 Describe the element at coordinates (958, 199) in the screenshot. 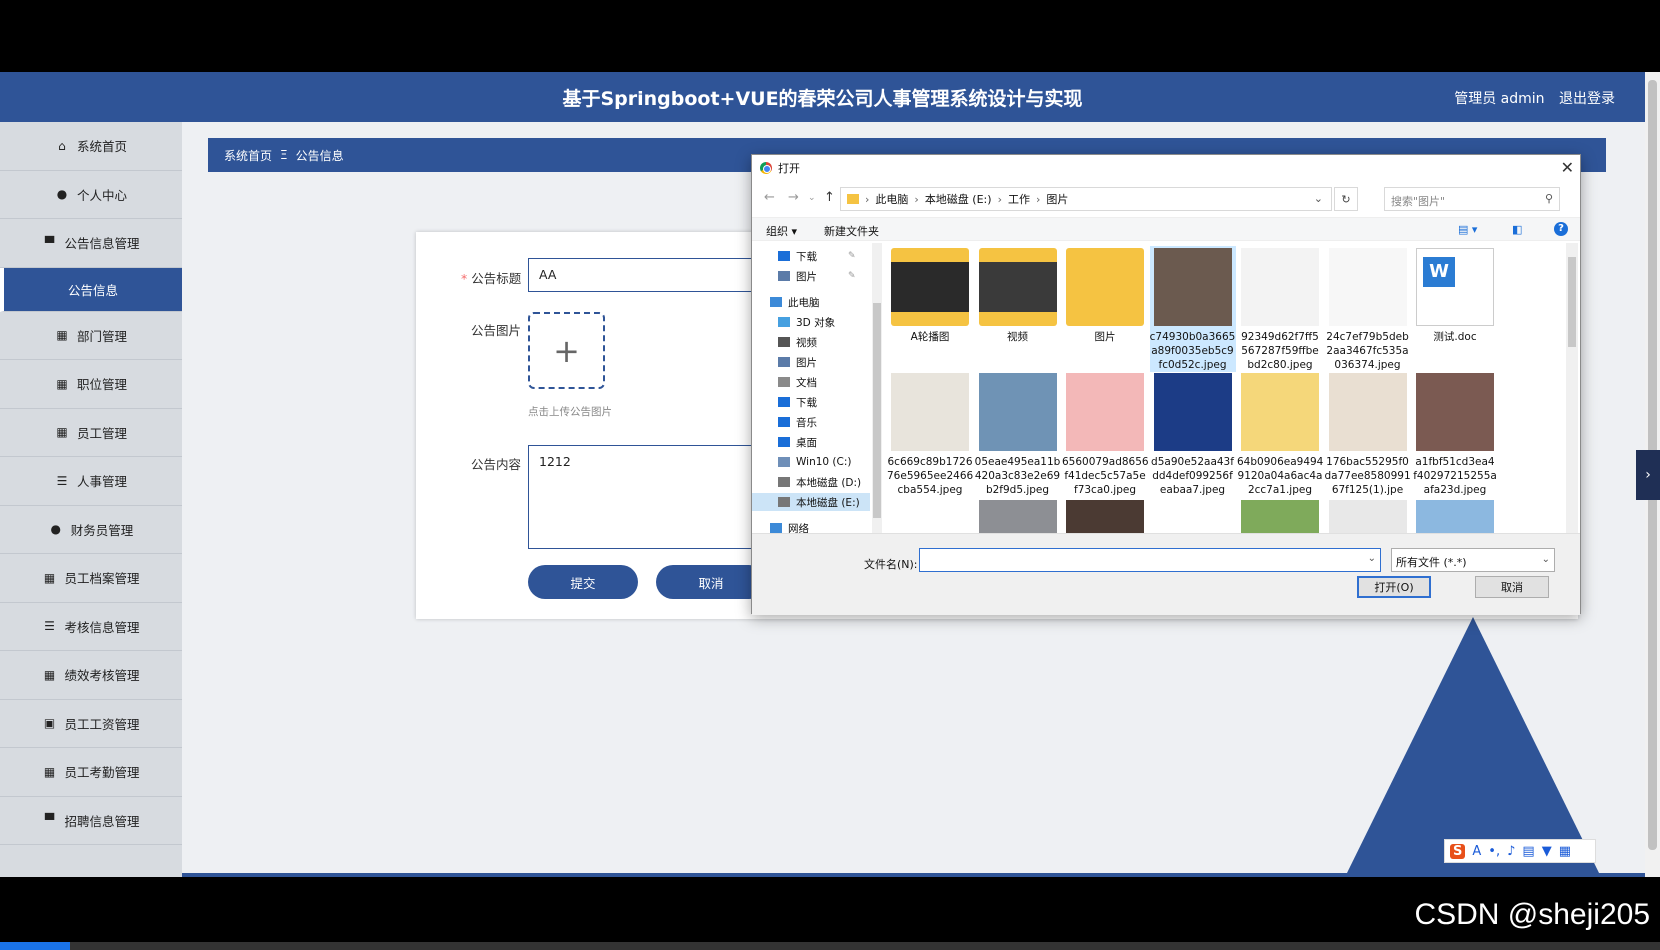

I see `path-segment: 本地磁盘 (E:)` at that location.